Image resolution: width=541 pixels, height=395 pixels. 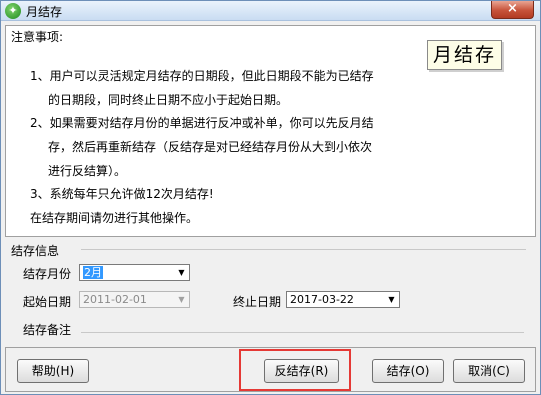 I want to click on reverse-close-button: 反结存(R), so click(x=301, y=371).